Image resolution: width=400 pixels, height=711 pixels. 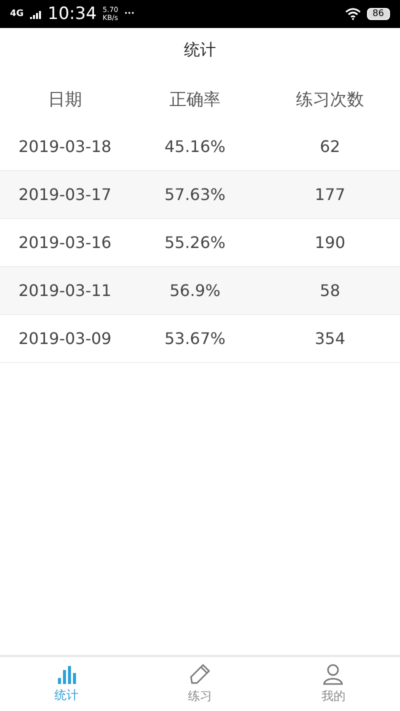 I want to click on table-cell: 56.9%, so click(x=195, y=290).